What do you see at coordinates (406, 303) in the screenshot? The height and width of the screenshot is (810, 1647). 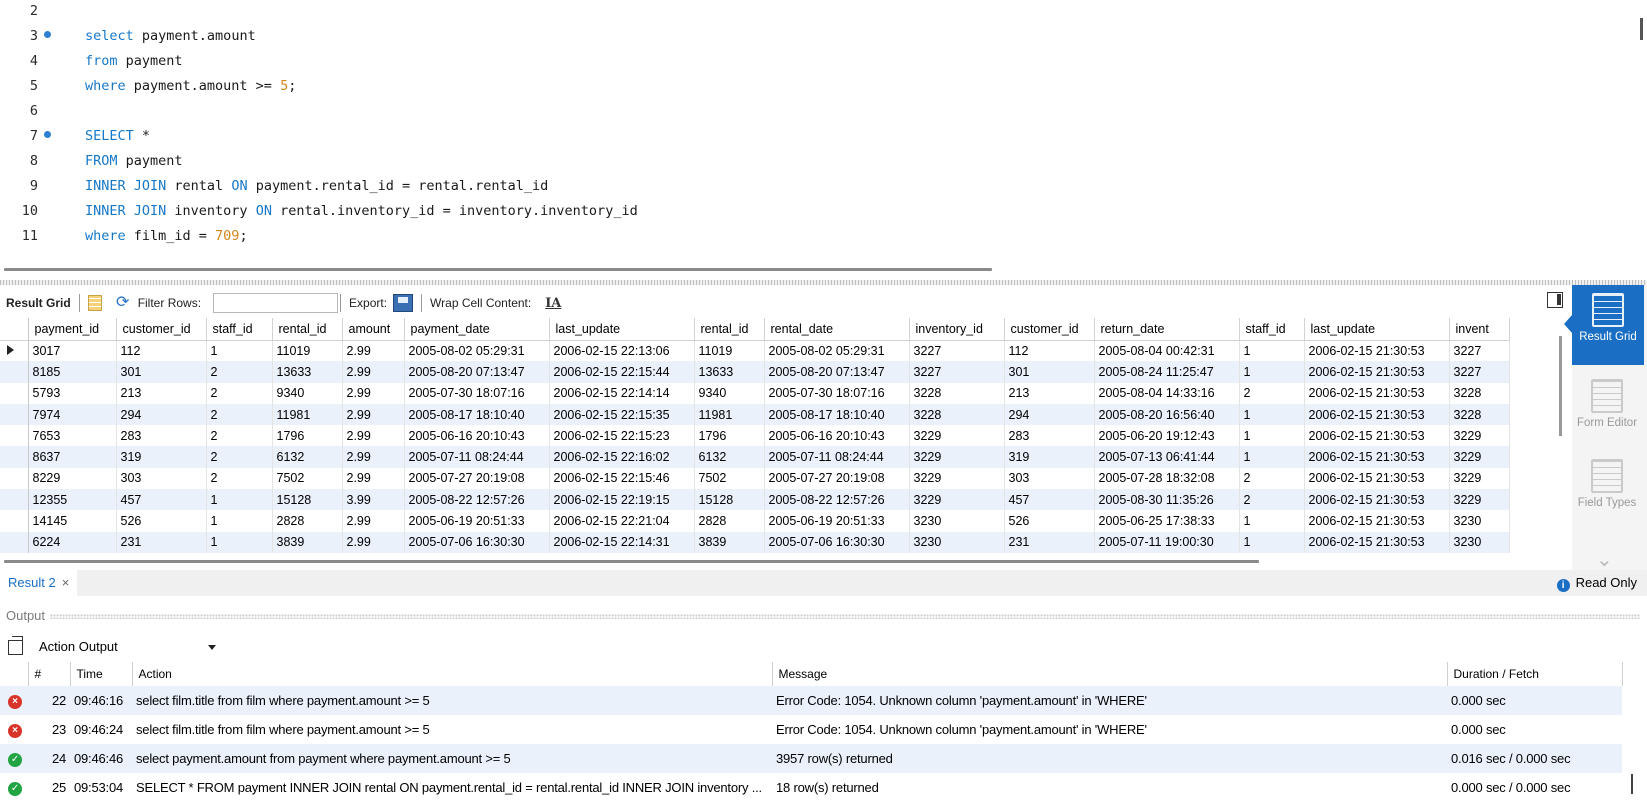 I see `export-button` at bounding box center [406, 303].